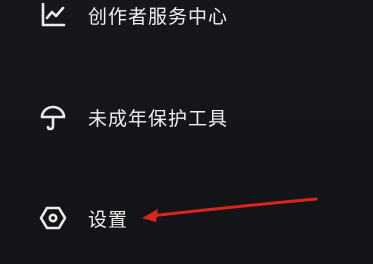 This screenshot has height=264, width=373. Describe the element at coordinates (158, 118) in the screenshot. I see `menu-item-label: 未成年保护工具` at that location.